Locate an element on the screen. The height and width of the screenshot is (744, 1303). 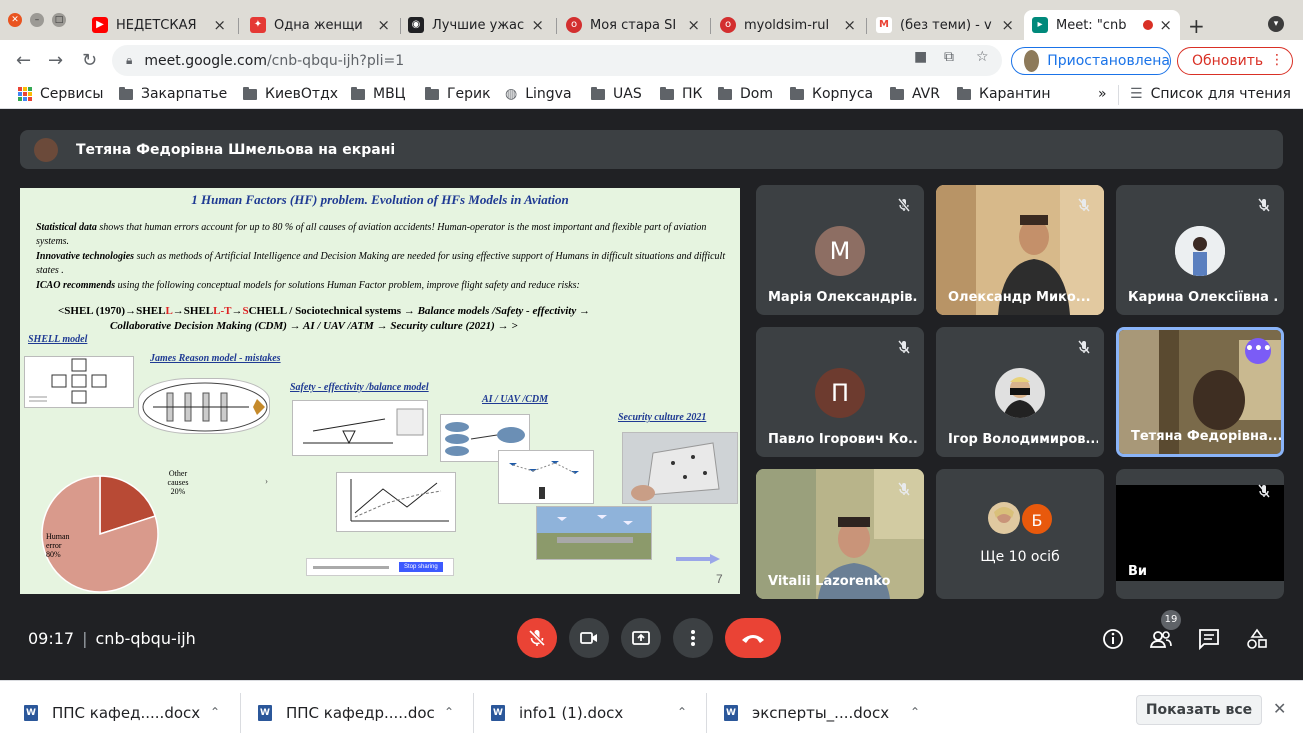
tab-search-button: ▾ is located at coordinates (1276, 24).